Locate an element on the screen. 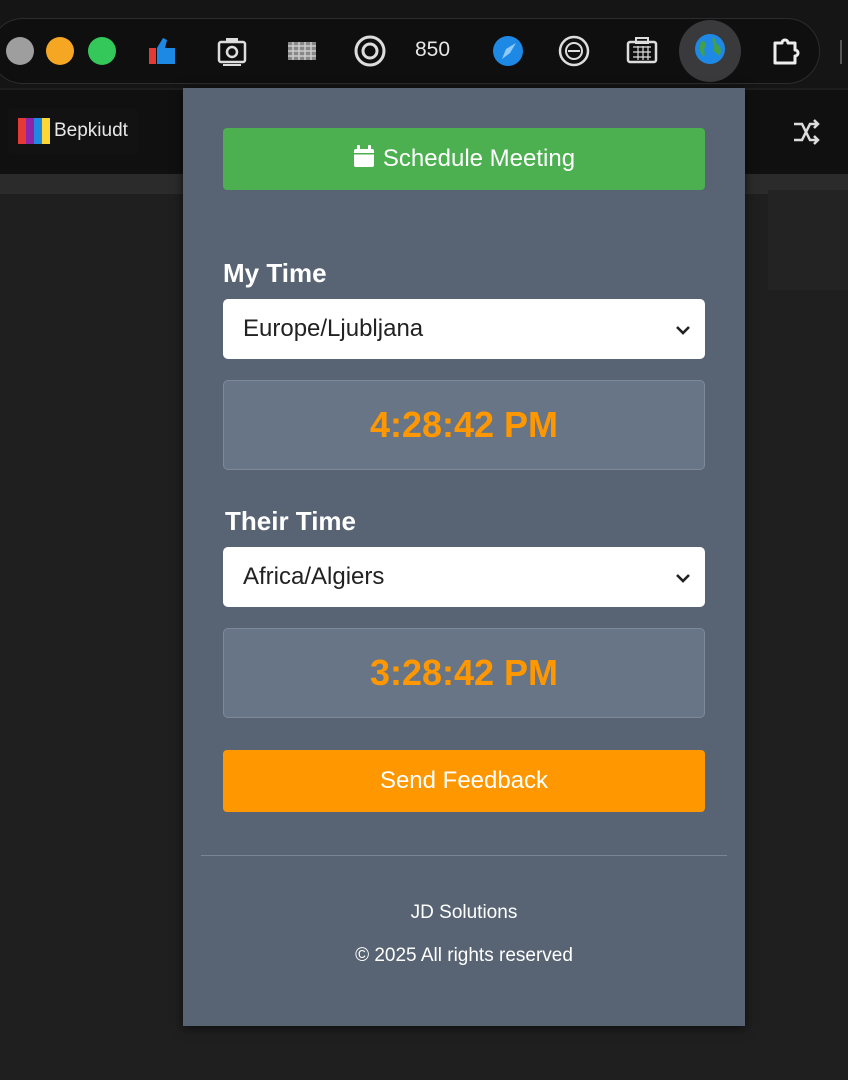 This screenshot has width=848, height=1080. their-timezone-value: Africa/Algiers is located at coordinates (314, 576).